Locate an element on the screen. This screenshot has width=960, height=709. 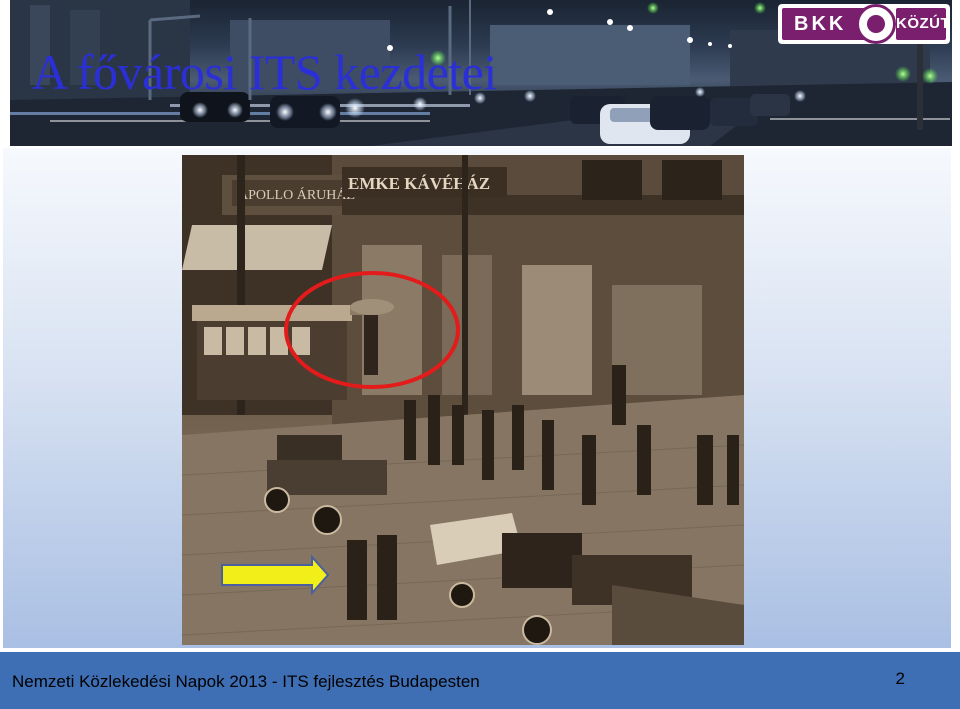
page-number: 2 is located at coordinates (900, 678).